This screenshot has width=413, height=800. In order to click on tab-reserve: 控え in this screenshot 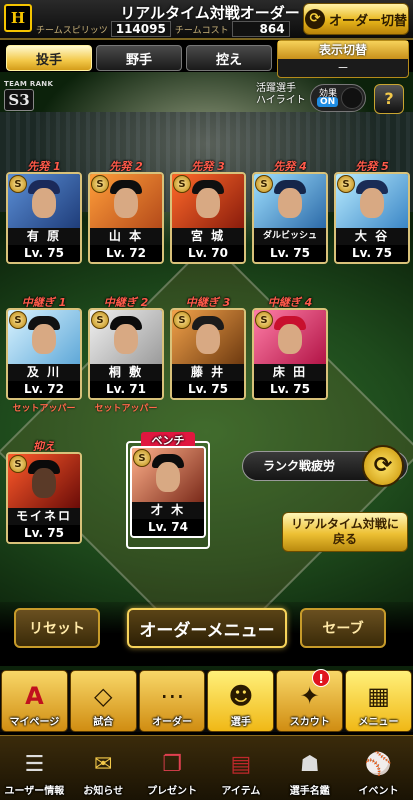, I will do `click(229, 58)`.